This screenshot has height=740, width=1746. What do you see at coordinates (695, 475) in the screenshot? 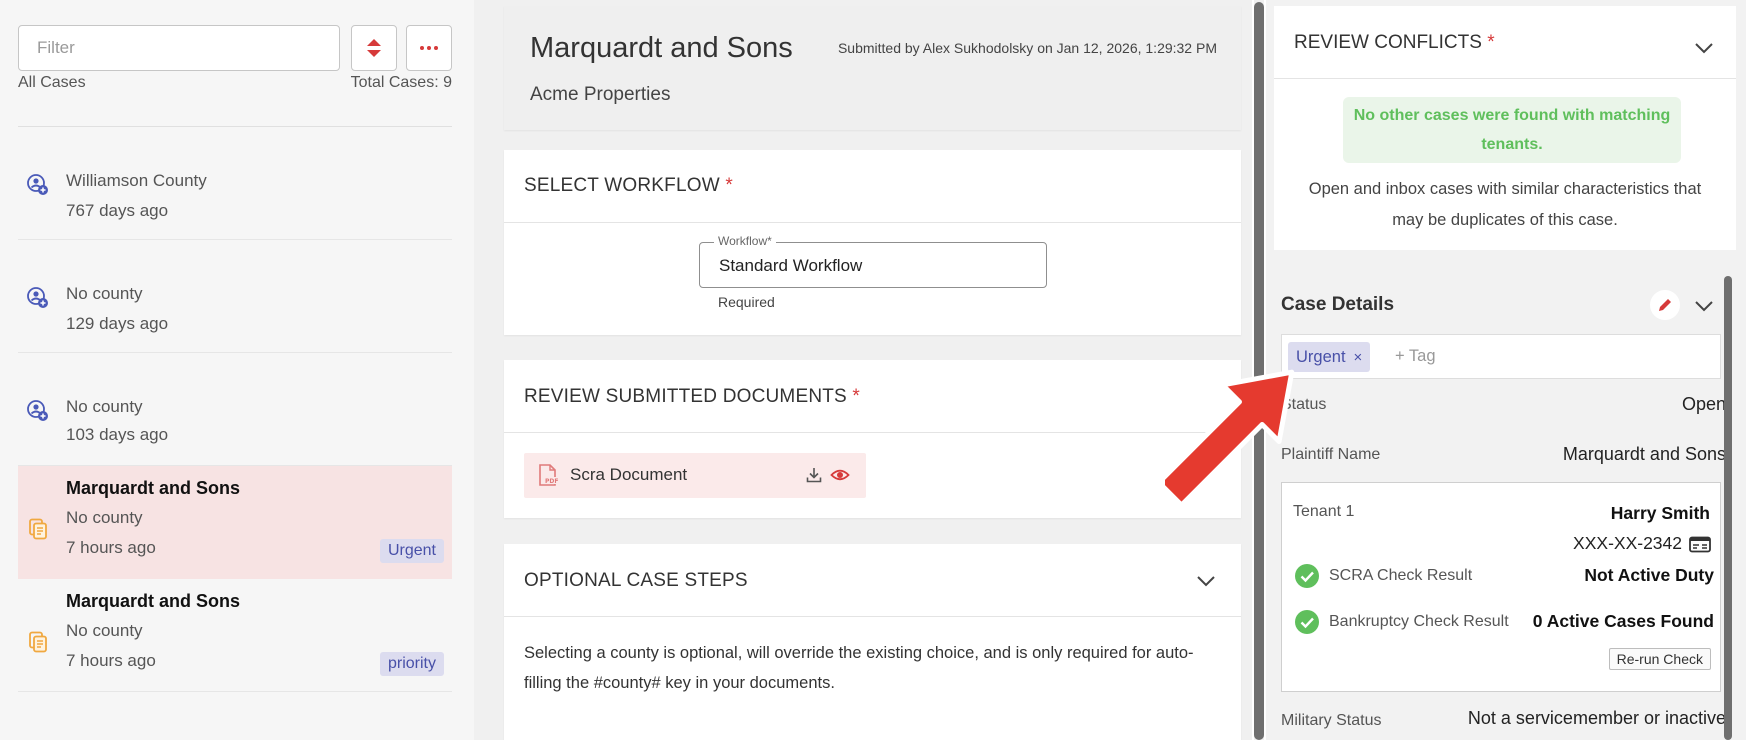
I see `document-item: PDF Scra Document` at bounding box center [695, 475].